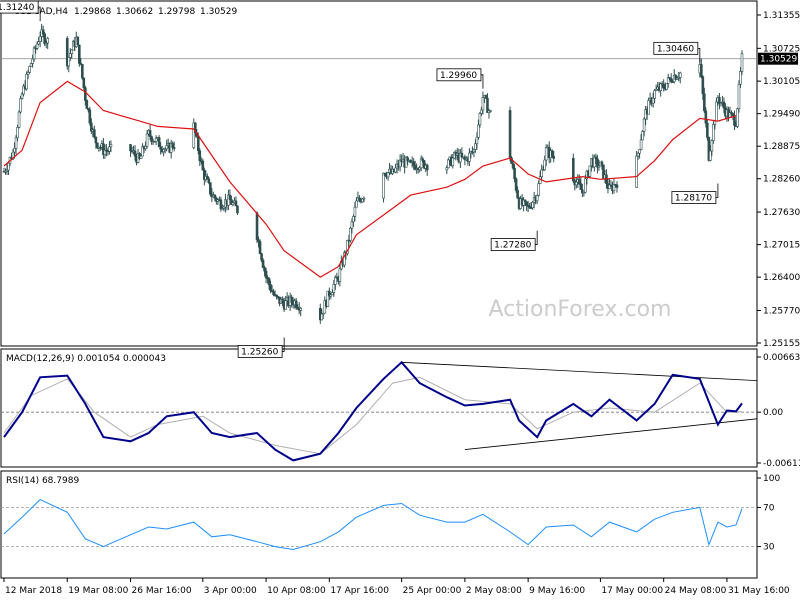 The width and height of the screenshot is (800, 600). Describe the element at coordinates (781, 344) in the screenshot. I see `price-ytick-label: 1.25155` at that location.